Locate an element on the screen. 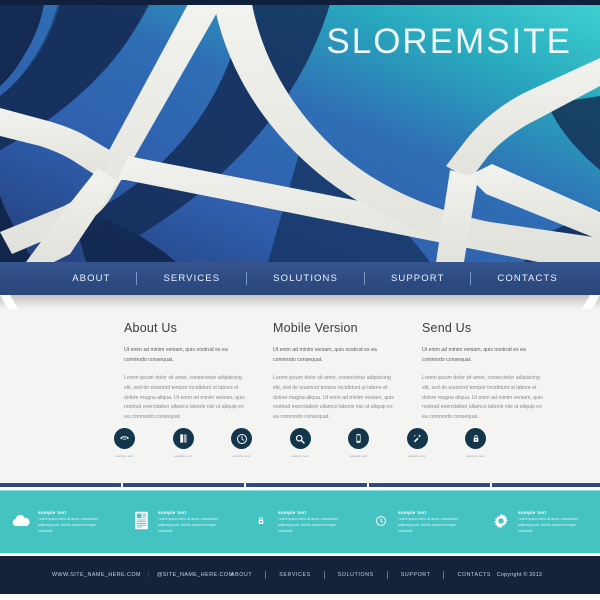 Image resolution: width=600 pixels, height=600 pixels. gear-icon is located at coordinates (501, 521).